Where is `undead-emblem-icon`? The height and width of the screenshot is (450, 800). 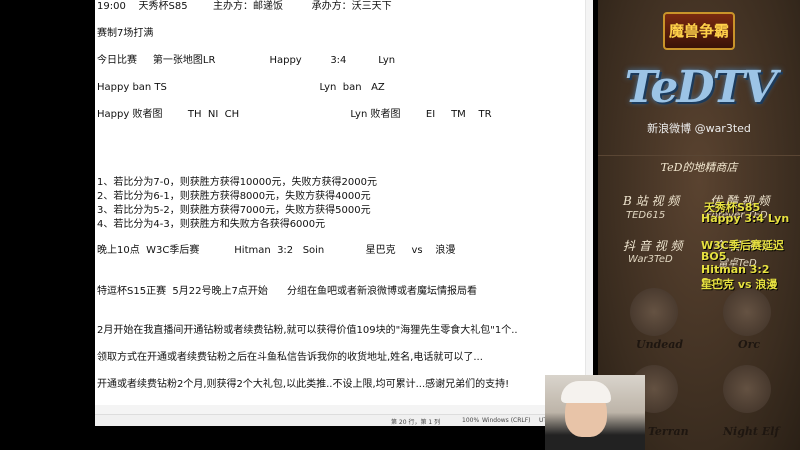 undead-emblem-icon is located at coordinates (654, 312).